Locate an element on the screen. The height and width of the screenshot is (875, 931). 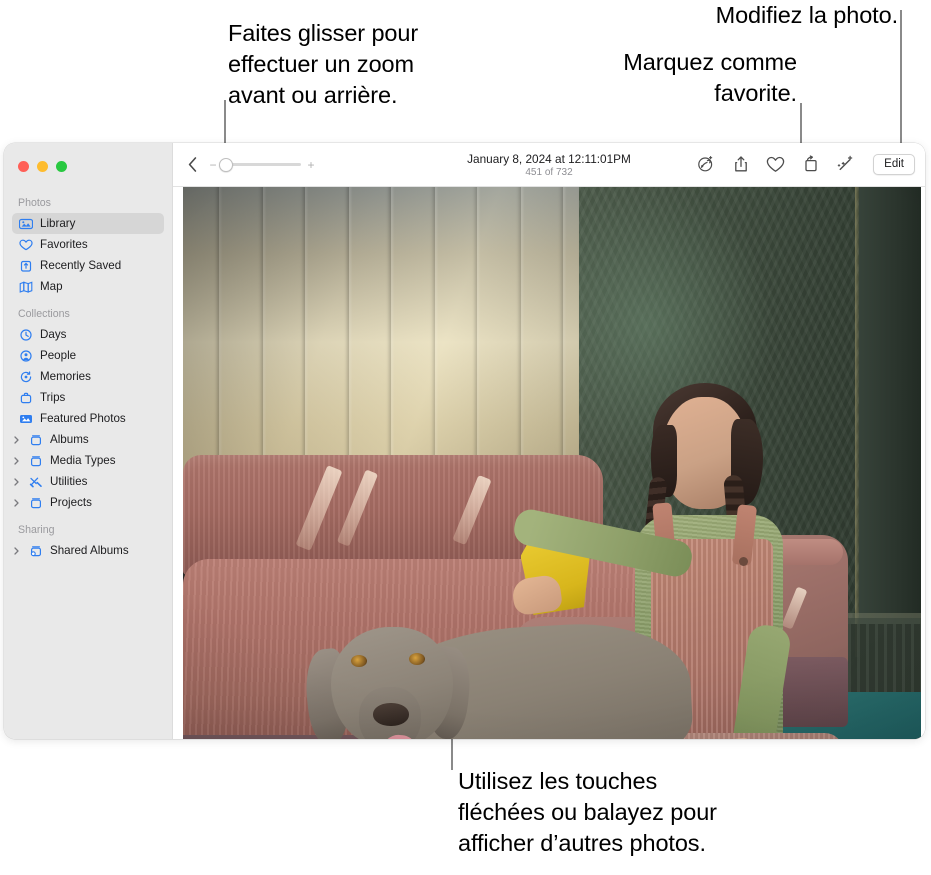
window-controls is located at coordinates (42, 166).